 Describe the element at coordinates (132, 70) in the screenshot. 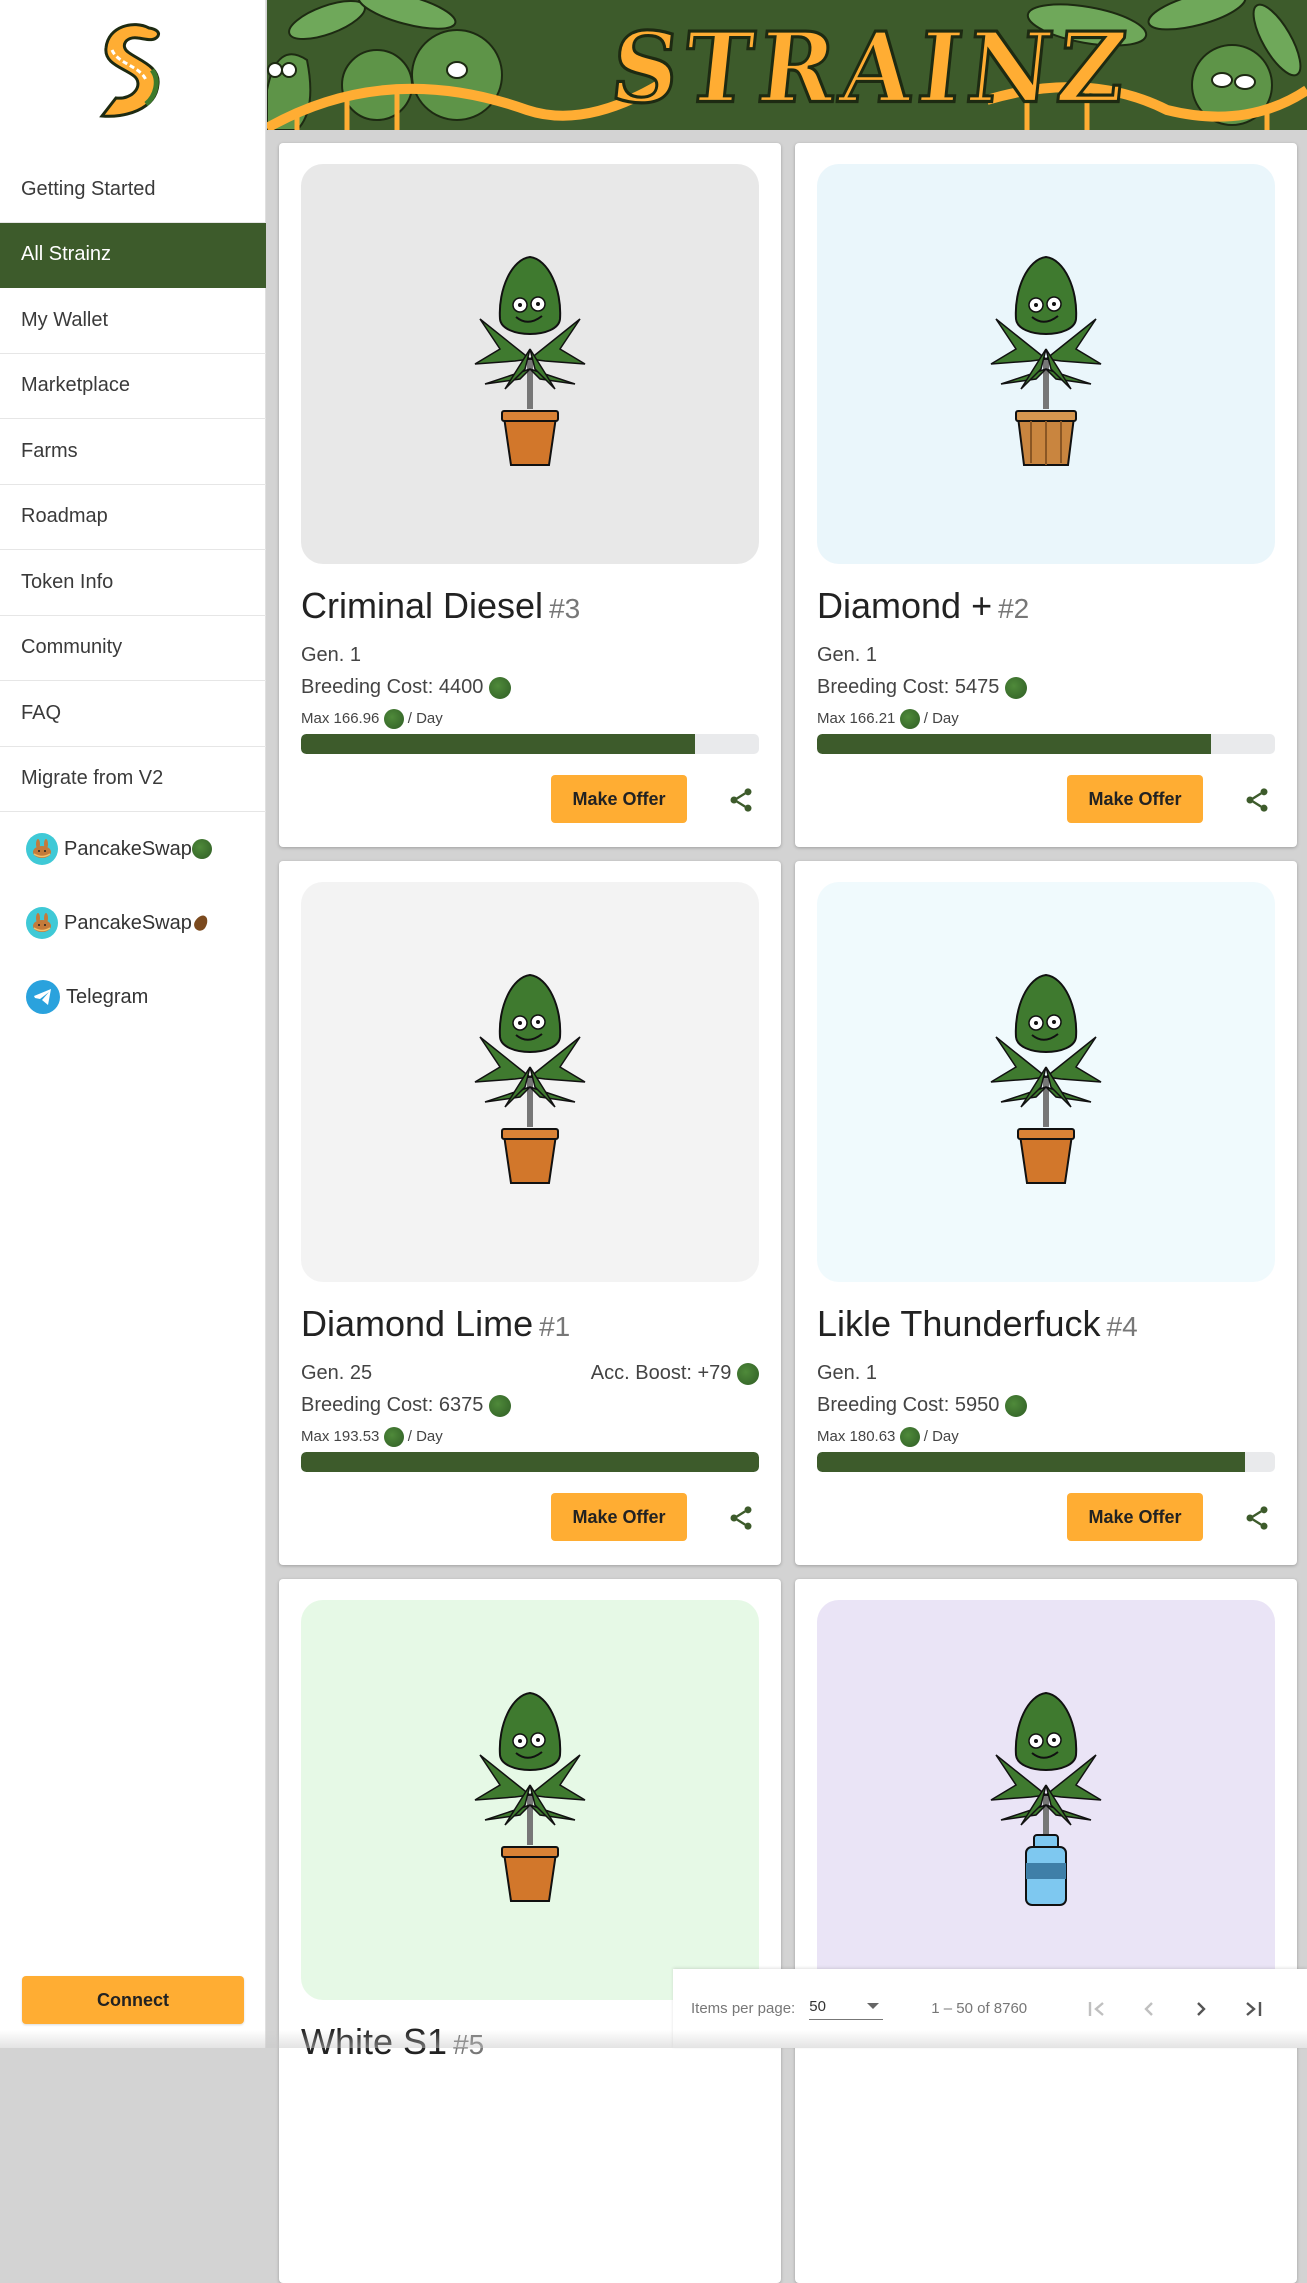

I see `strainz-logo-icon` at that location.